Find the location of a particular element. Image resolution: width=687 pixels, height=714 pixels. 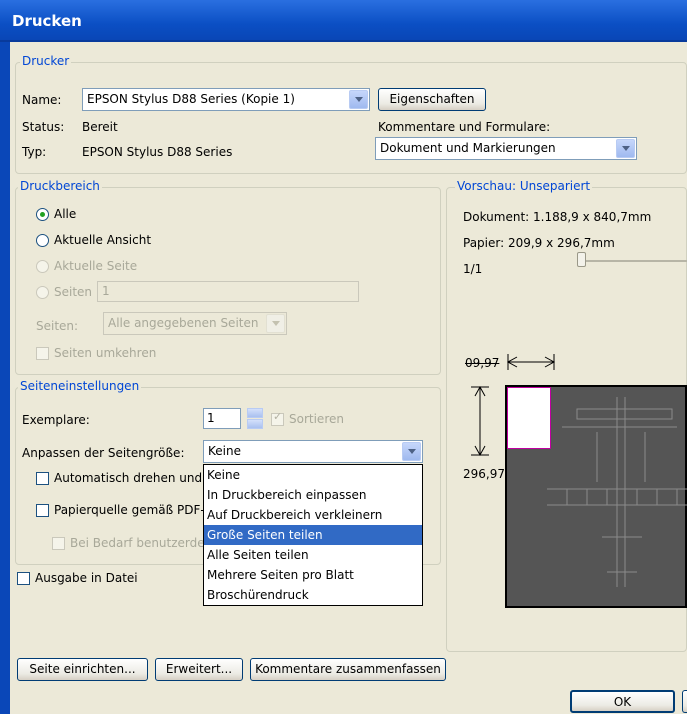

output-file-label: Ausgabe in Datei is located at coordinates (86, 578).